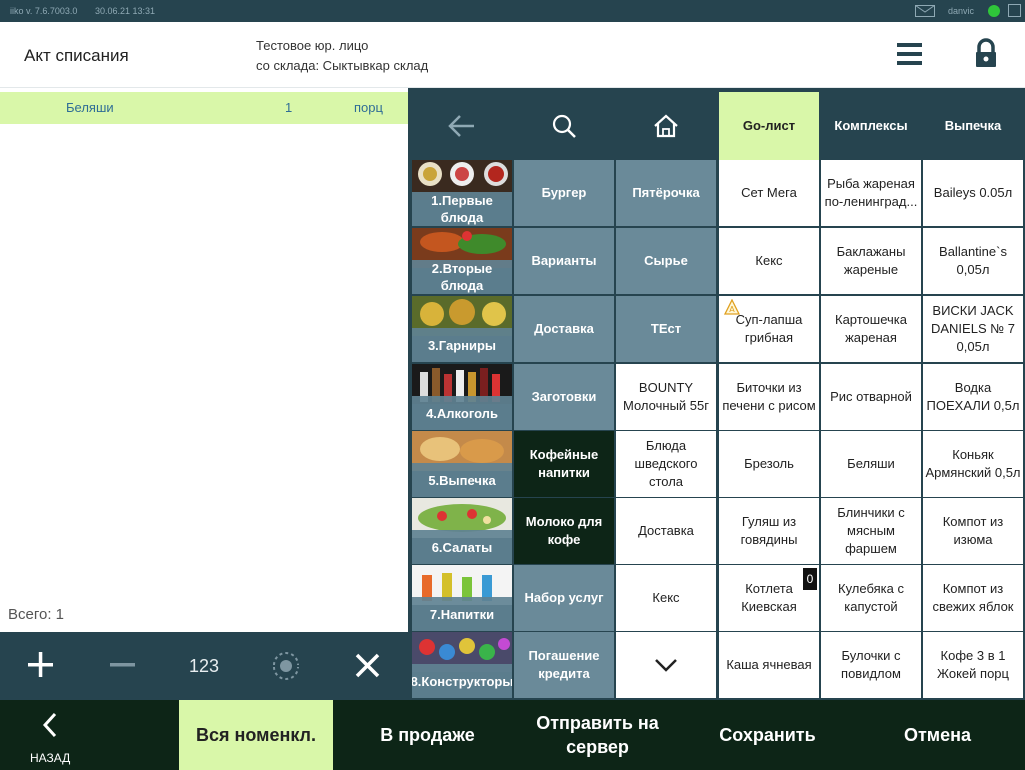 This screenshot has width=1025, height=770. I want to click on menu-item: A Суп-лапша грибная, so click(769, 329).